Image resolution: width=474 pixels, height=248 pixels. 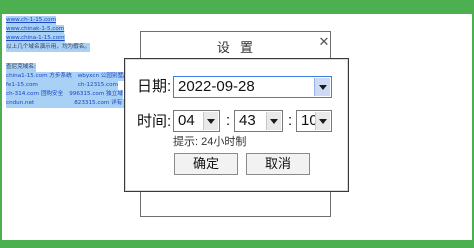 I want to click on date-picker: 2022-09-28, so click(x=252, y=87).